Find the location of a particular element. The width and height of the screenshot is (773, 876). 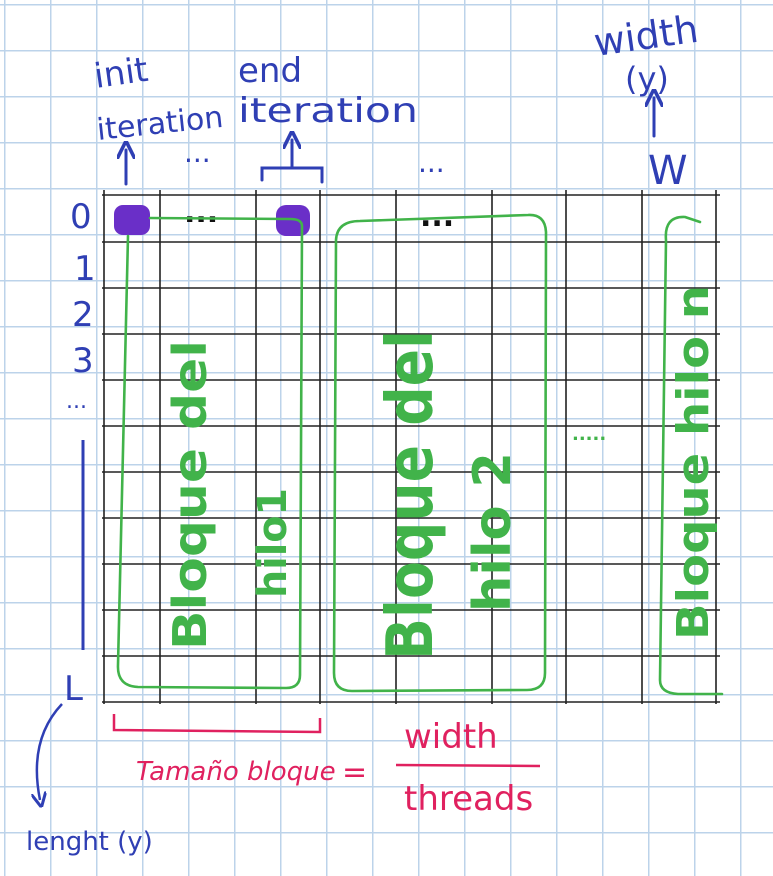

row-label-2: 2 is located at coordinates (83, 315).